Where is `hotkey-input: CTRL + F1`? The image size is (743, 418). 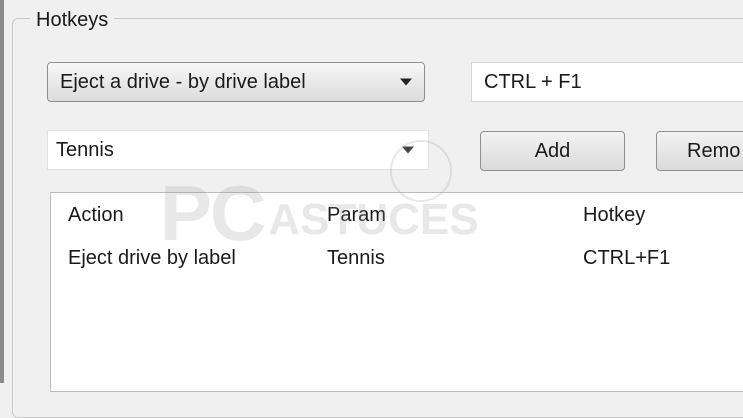
hotkey-input: CTRL + F1 is located at coordinates (607, 82).